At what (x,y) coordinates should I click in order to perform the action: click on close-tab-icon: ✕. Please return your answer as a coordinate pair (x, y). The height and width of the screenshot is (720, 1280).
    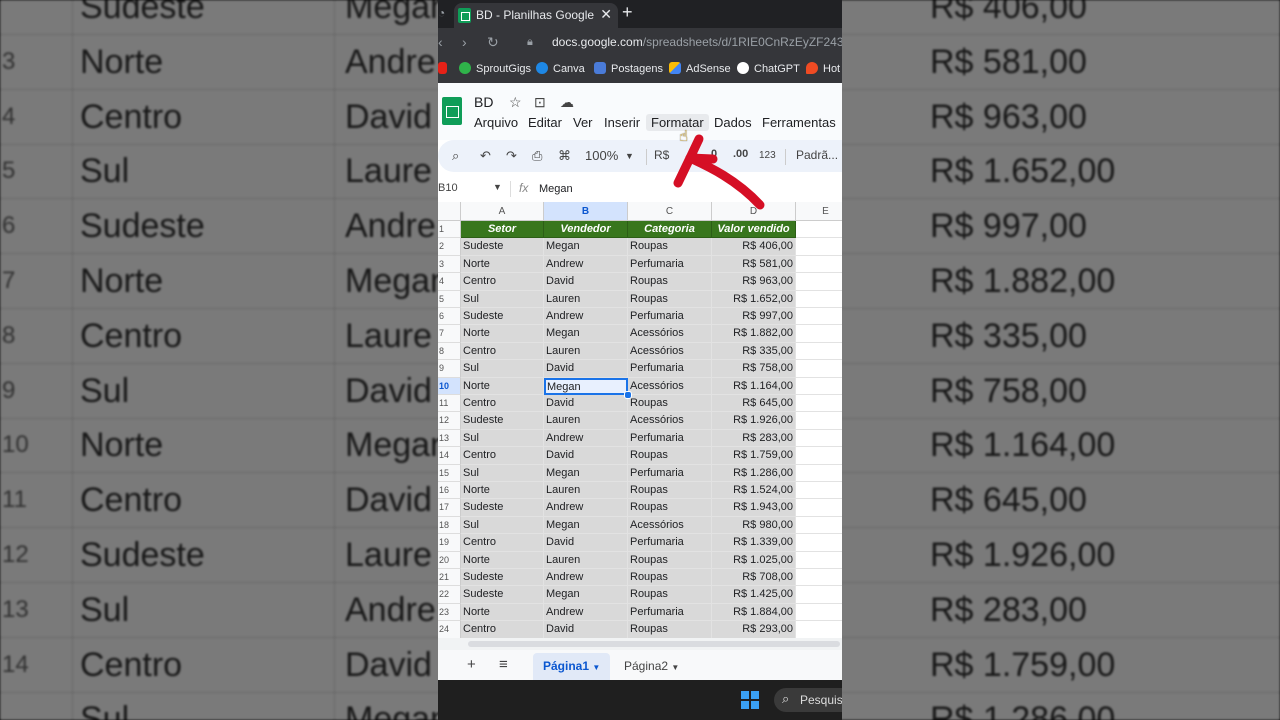
    Looking at the image, I should click on (606, 14).